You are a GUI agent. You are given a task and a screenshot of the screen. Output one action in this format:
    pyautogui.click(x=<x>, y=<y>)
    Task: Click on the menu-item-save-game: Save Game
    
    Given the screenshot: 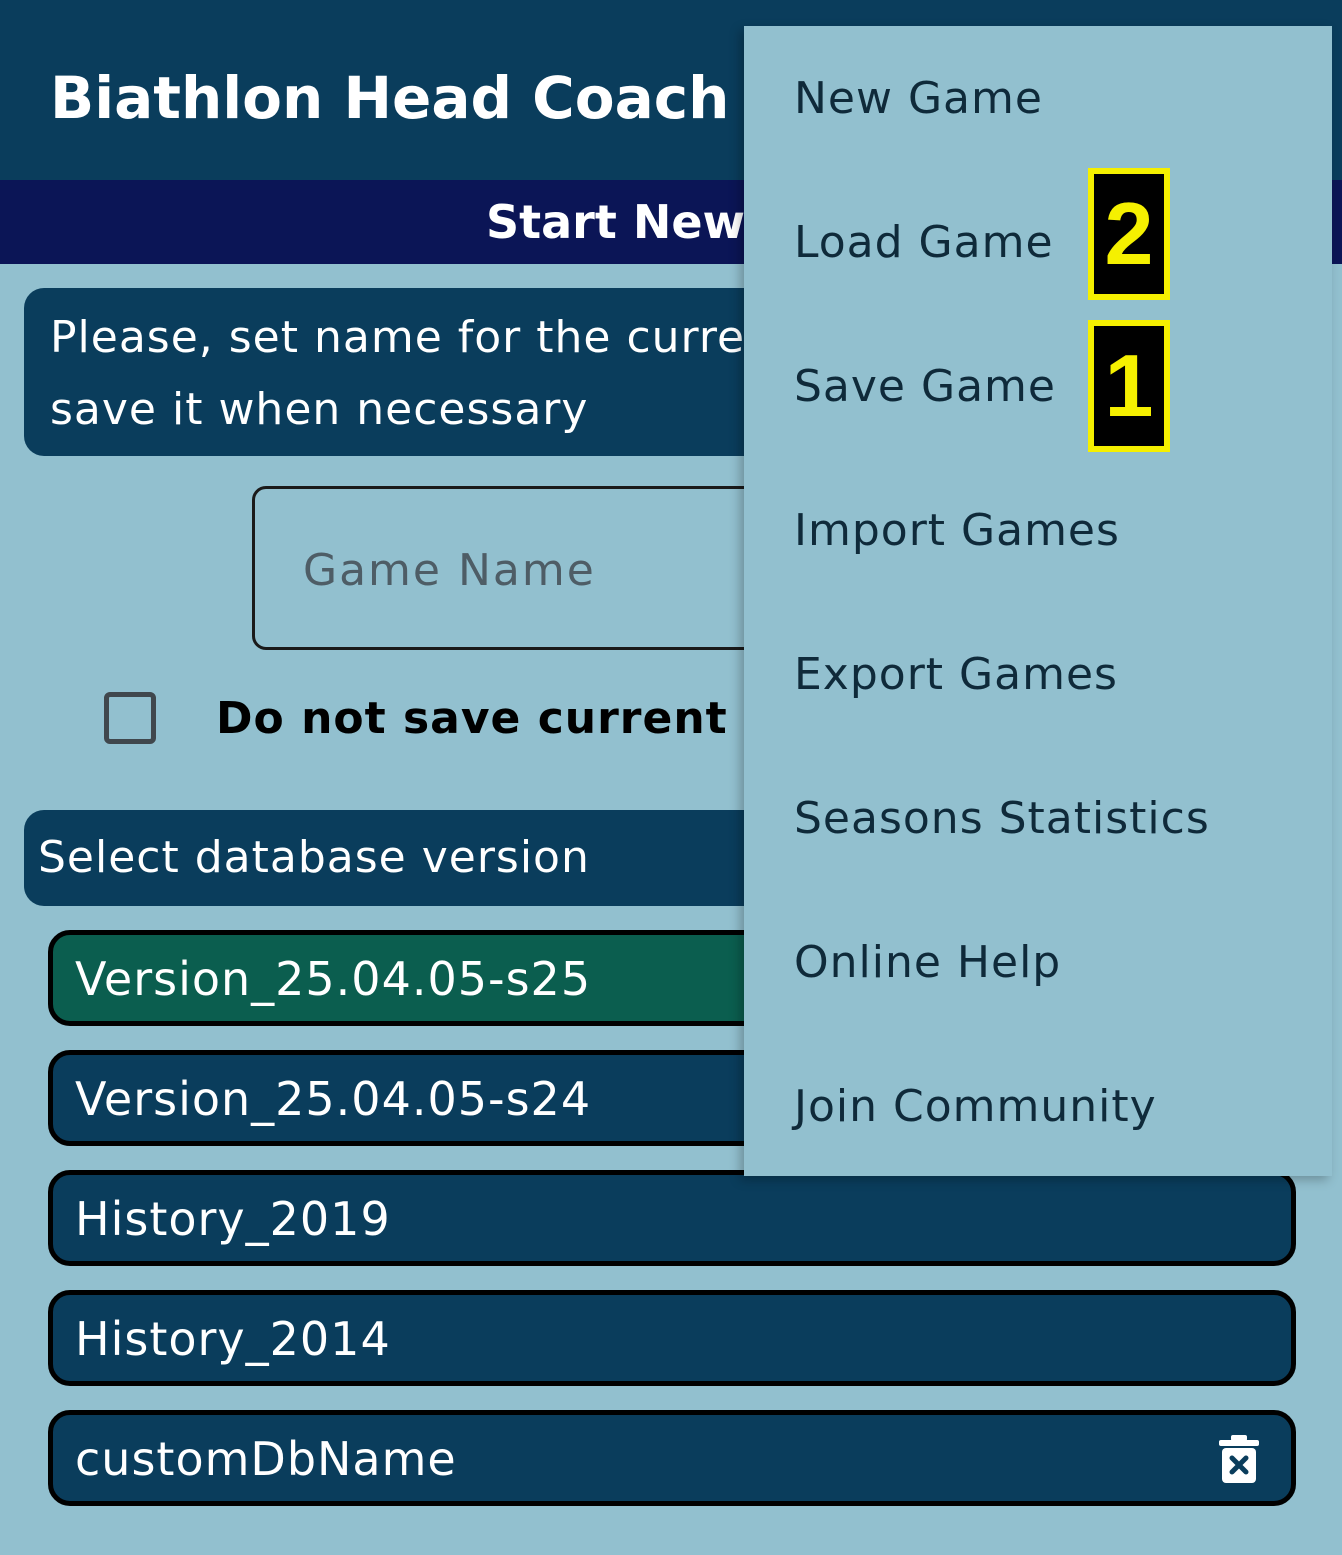 What is the action you would take?
    pyautogui.click(x=925, y=387)
    